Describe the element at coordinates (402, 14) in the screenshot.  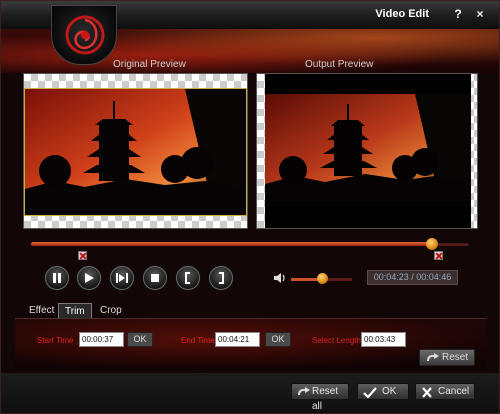
I see `window-title: Video Edit` at that location.